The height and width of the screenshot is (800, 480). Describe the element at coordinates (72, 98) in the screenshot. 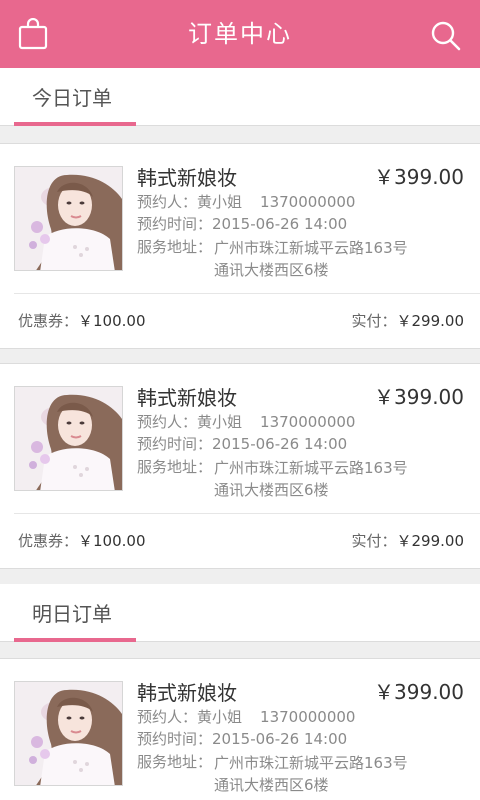

I see `section-title: 今日订单` at that location.